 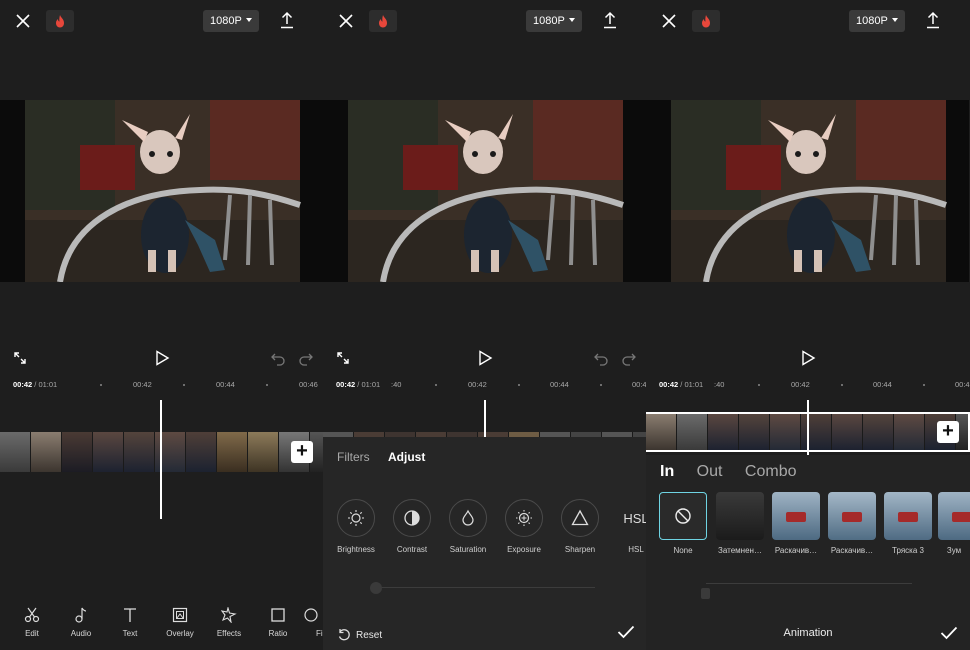 What do you see at coordinates (356, 526) in the screenshot?
I see `adjust-brightness: Brightness` at bounding box center [356, 526].